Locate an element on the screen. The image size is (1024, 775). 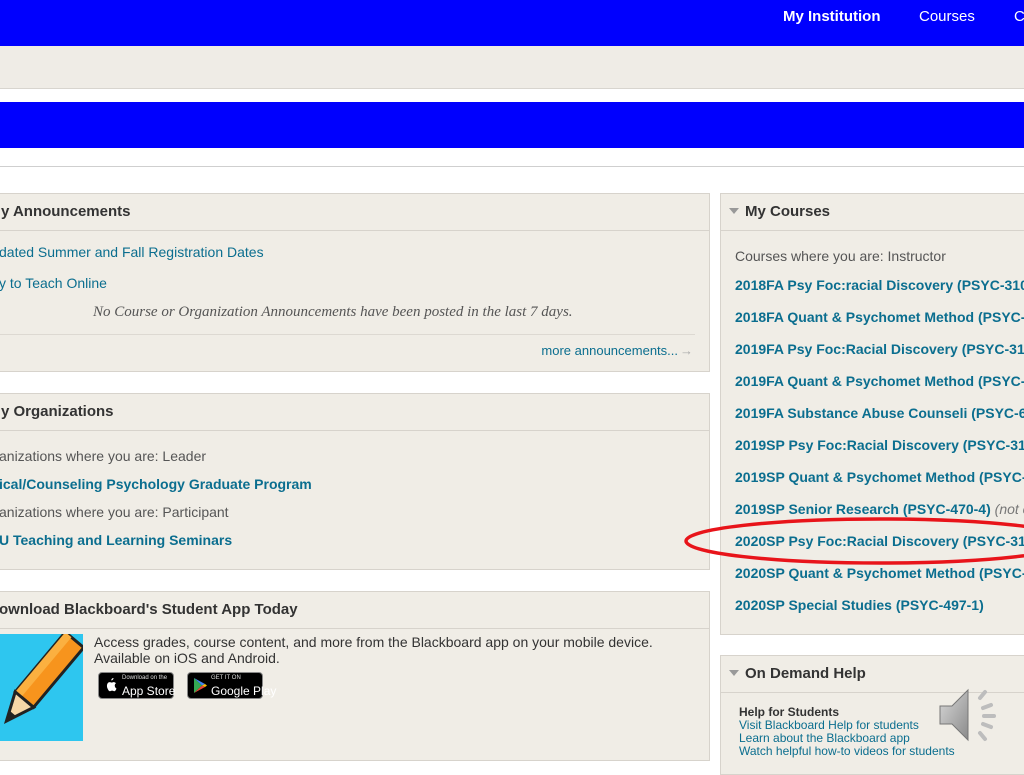
announcement-link-registration: dated Summer and Fall Registration Dates is located at coordinates (132, 252).